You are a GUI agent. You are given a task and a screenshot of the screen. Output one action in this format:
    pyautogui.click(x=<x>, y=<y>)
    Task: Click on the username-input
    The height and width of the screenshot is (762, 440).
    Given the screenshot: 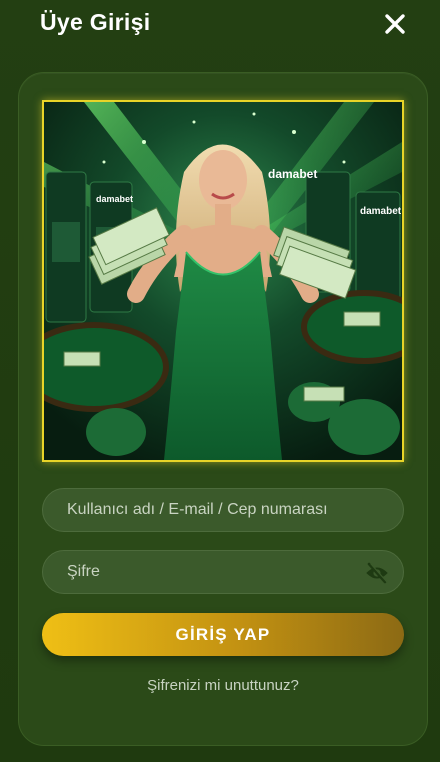 What is the action you would take?
    pyautogui.click(x=223, y=510)
    